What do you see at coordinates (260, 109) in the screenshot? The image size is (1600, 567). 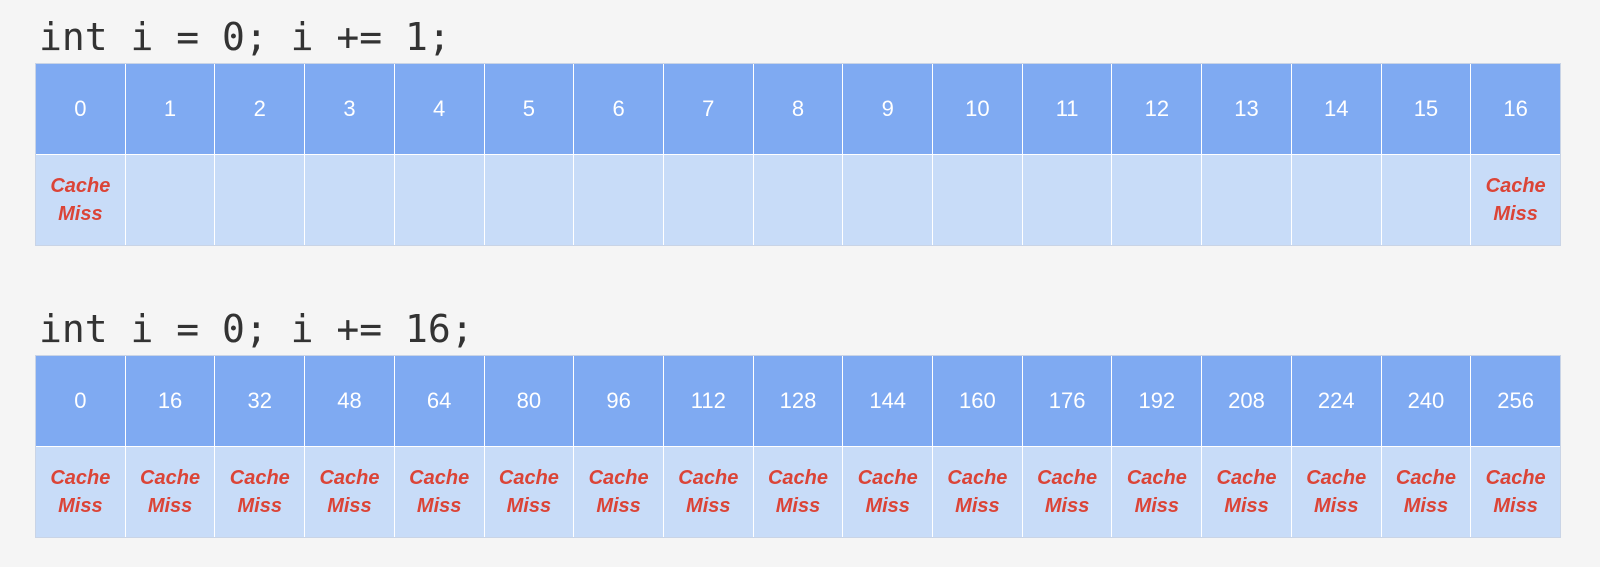 I see `index-cell: 2` at bounding box center [260, 109].